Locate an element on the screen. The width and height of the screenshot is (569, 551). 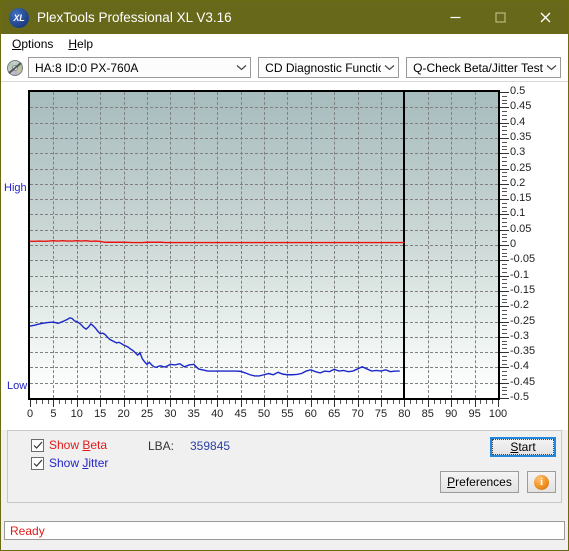
series-beta-line is located at coordinates (217, 242).